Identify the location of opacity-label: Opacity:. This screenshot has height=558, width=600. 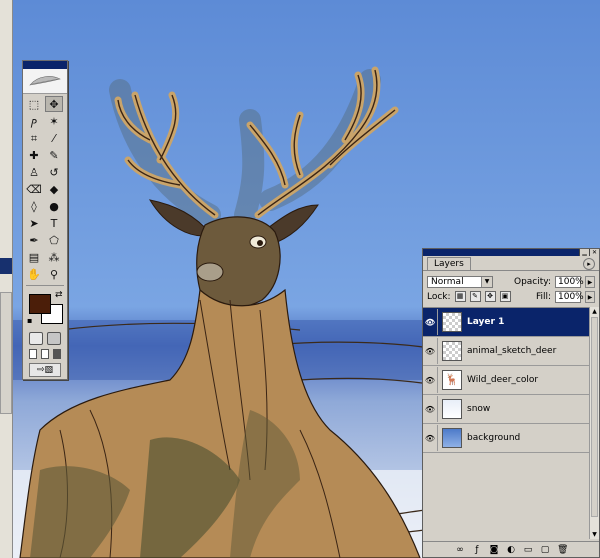
(532, 281).